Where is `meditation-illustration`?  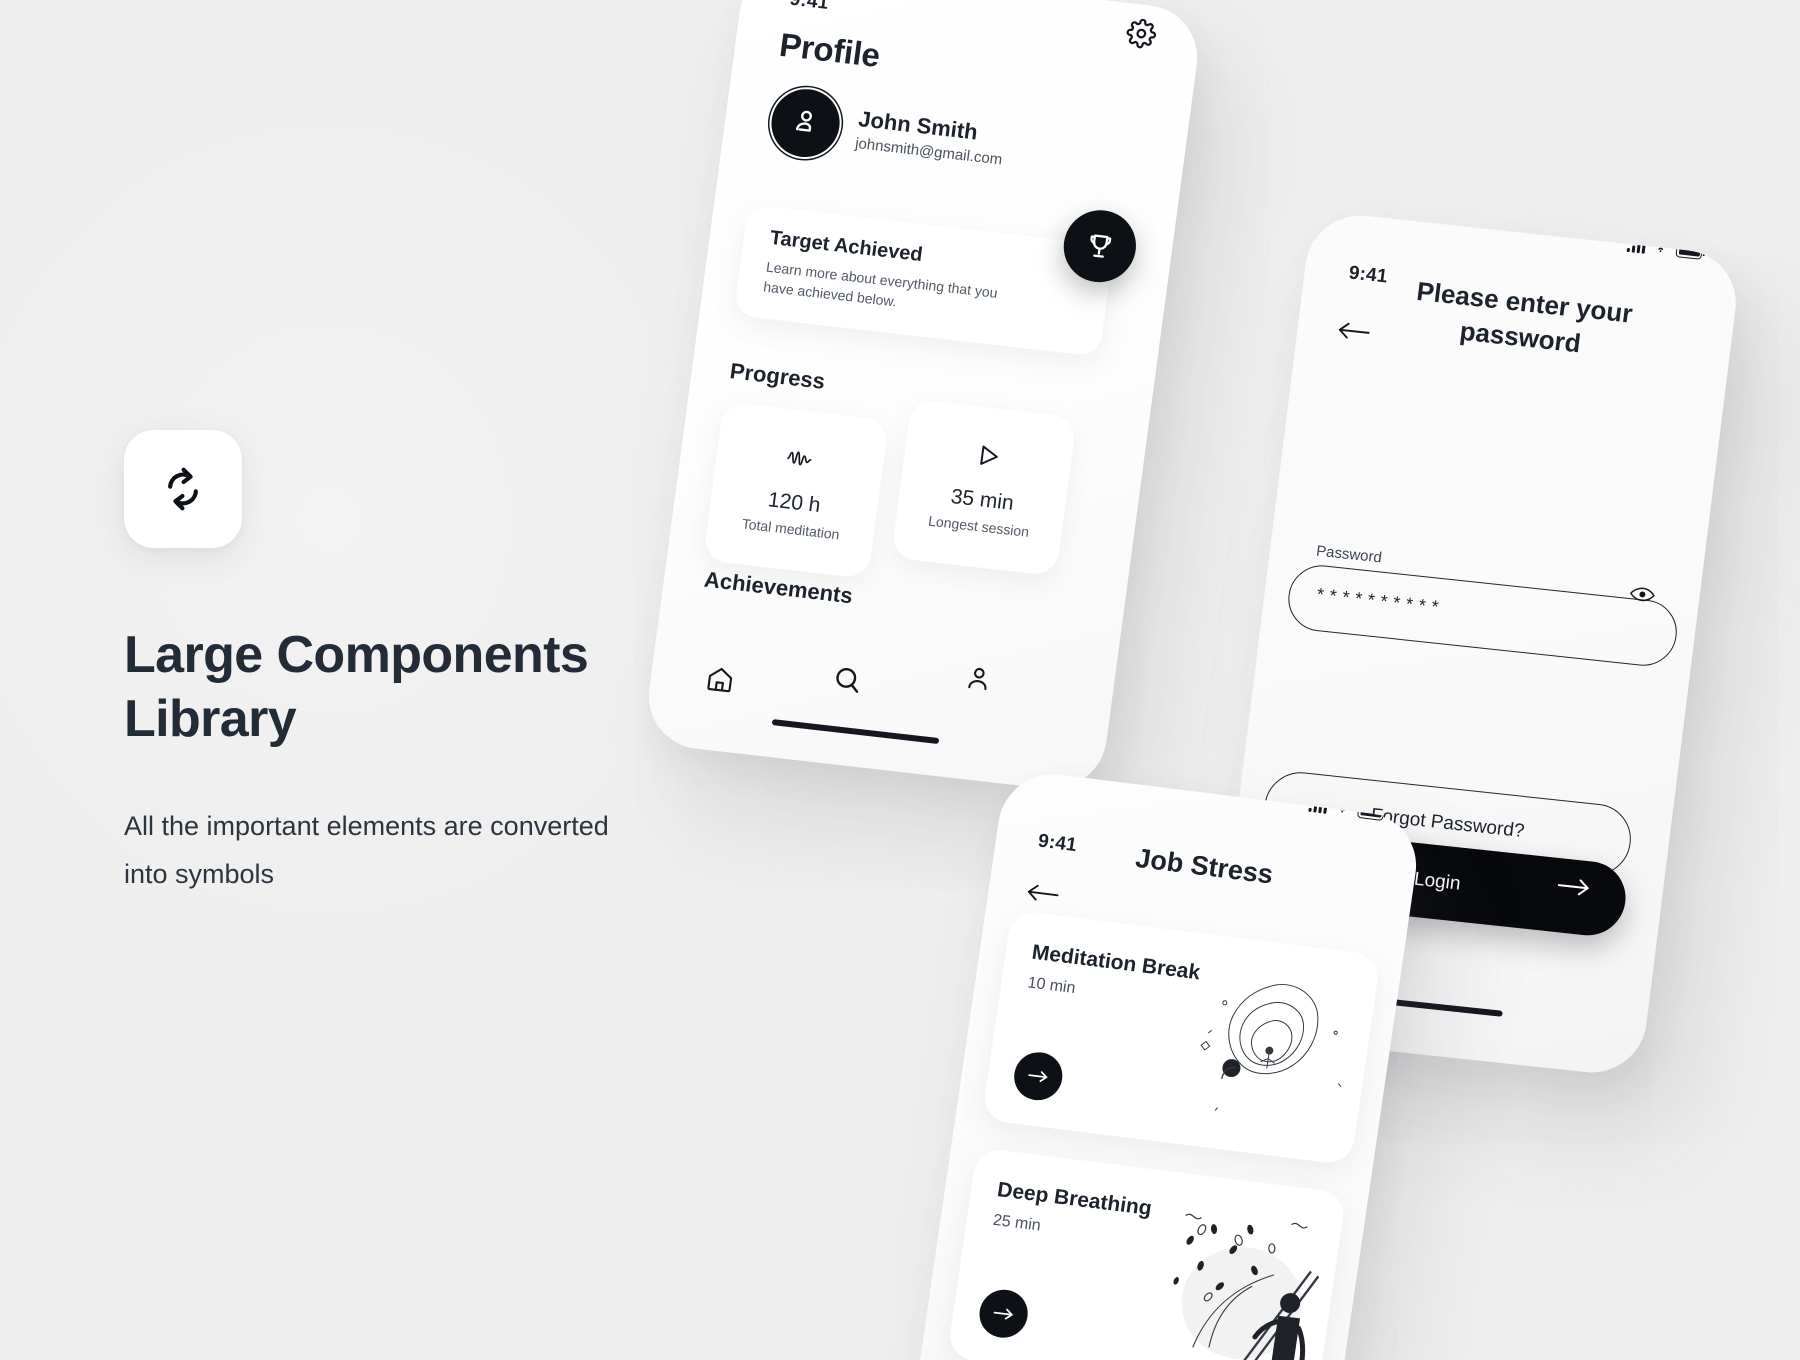 meditation-illustration is located at coordinates (1271, 1047).